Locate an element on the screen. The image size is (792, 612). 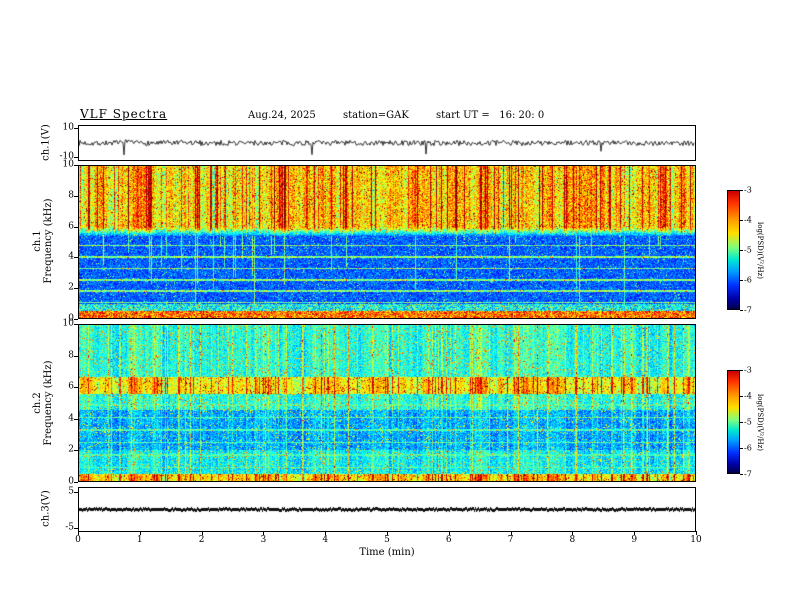
x-tick-label: 4 is located at coordinates (325, 540).